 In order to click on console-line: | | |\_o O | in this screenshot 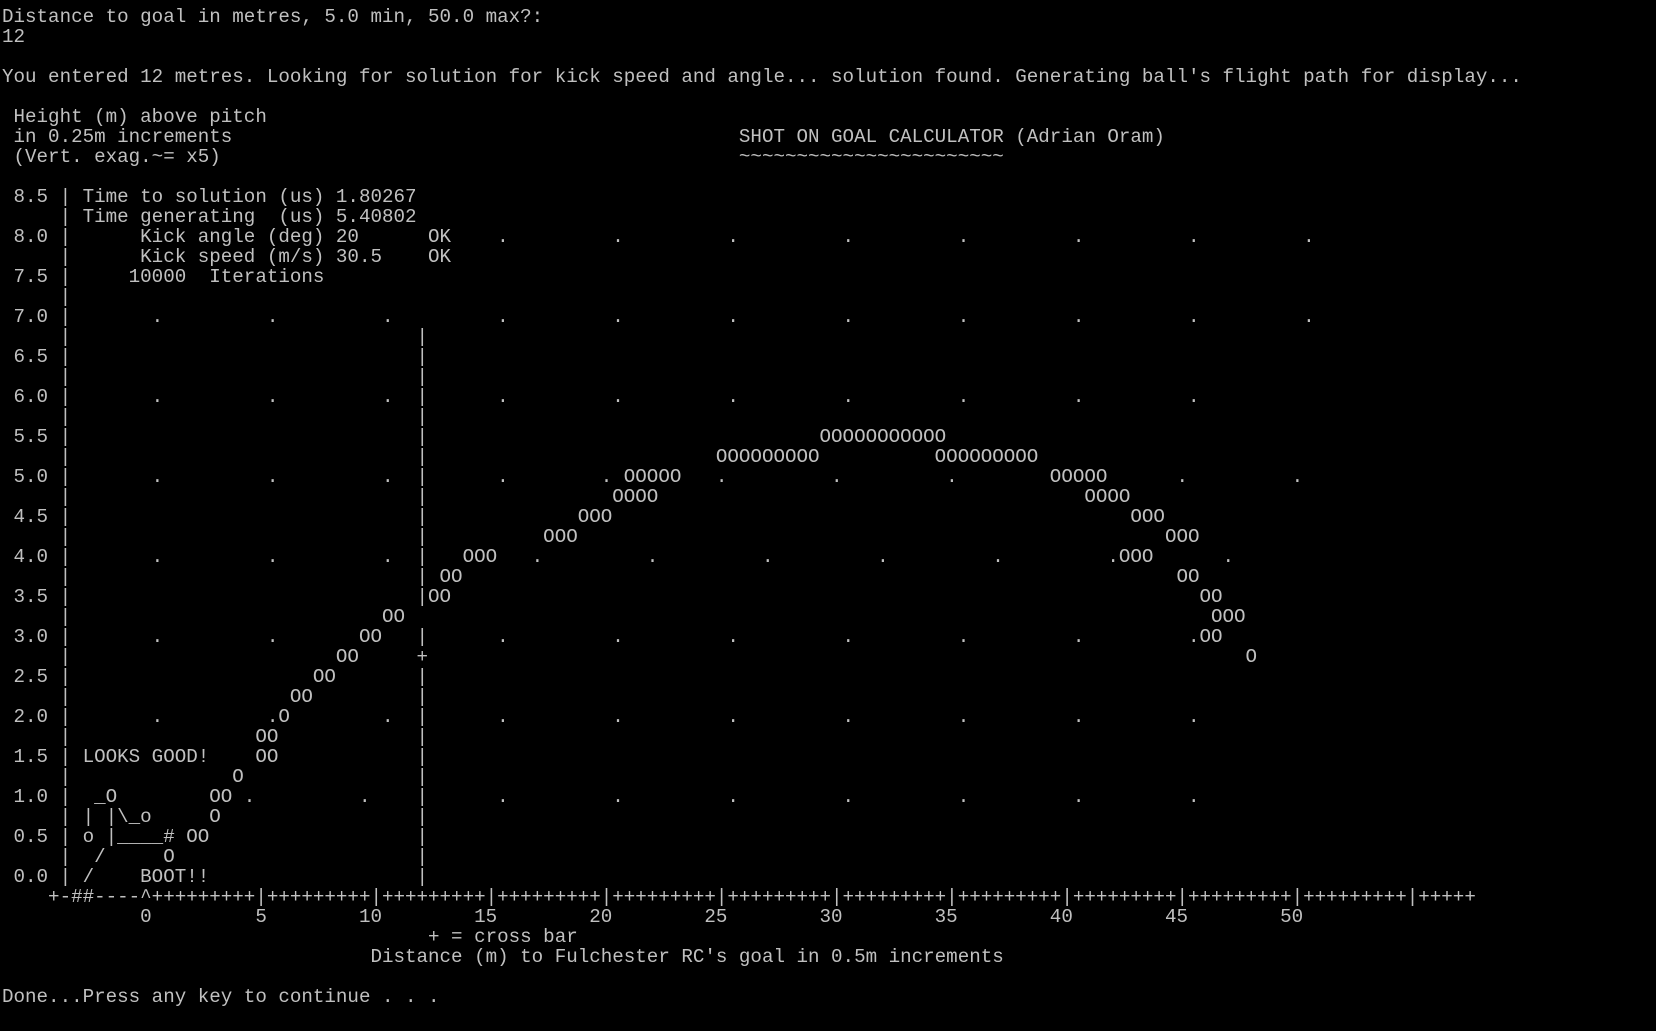, I will do `click(215, 817)`.